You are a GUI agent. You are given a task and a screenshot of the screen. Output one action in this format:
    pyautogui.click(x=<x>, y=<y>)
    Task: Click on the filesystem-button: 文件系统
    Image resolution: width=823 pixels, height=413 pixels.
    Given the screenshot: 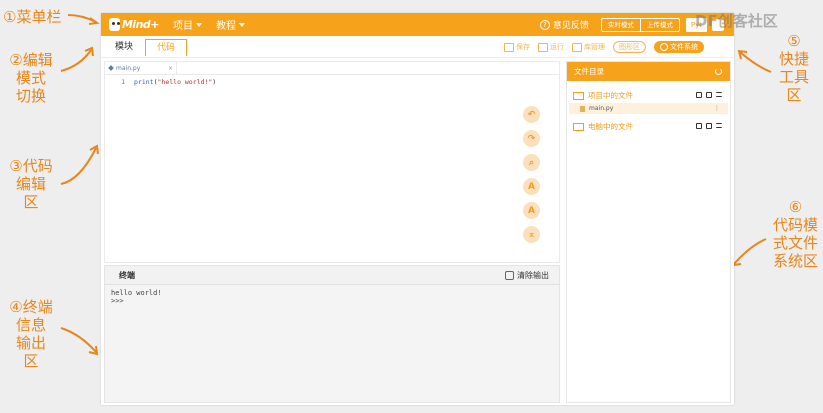 What is the action you would take?
    pyautogui.click(x=679, y=47)
    